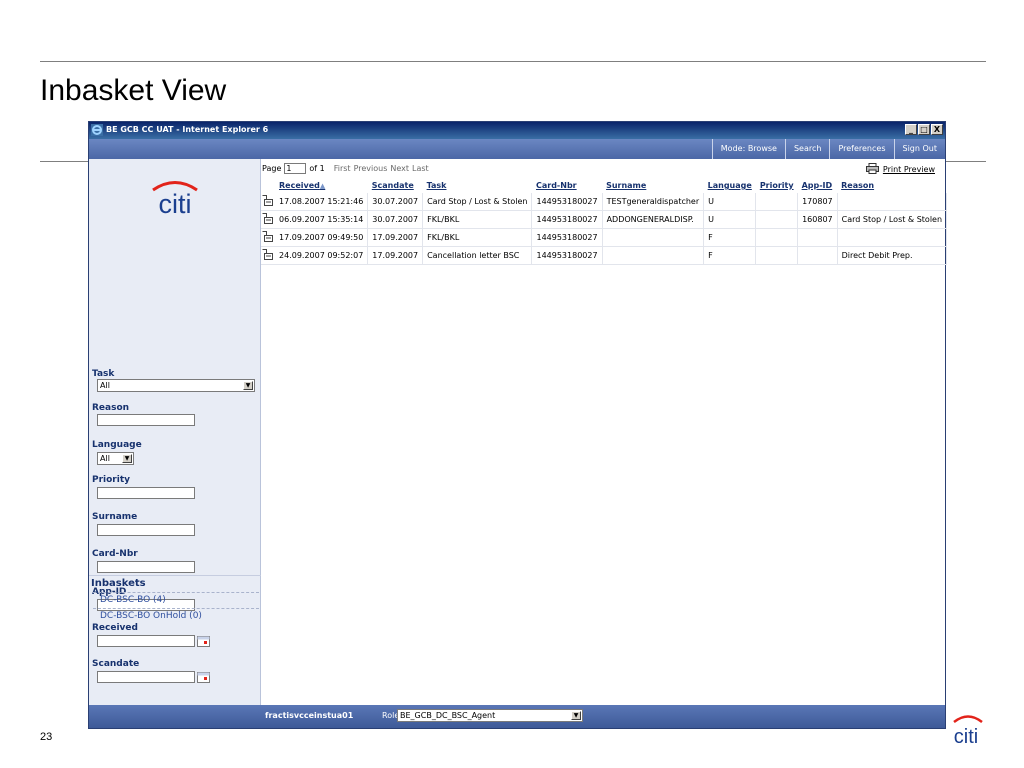 The height and width of the screenshot is (768, 1024). What do you see at coordinates (892, 255) in the screenshot?
I see `cell-reason: Direct Debit Prep.` at bounding box center [892, 255].